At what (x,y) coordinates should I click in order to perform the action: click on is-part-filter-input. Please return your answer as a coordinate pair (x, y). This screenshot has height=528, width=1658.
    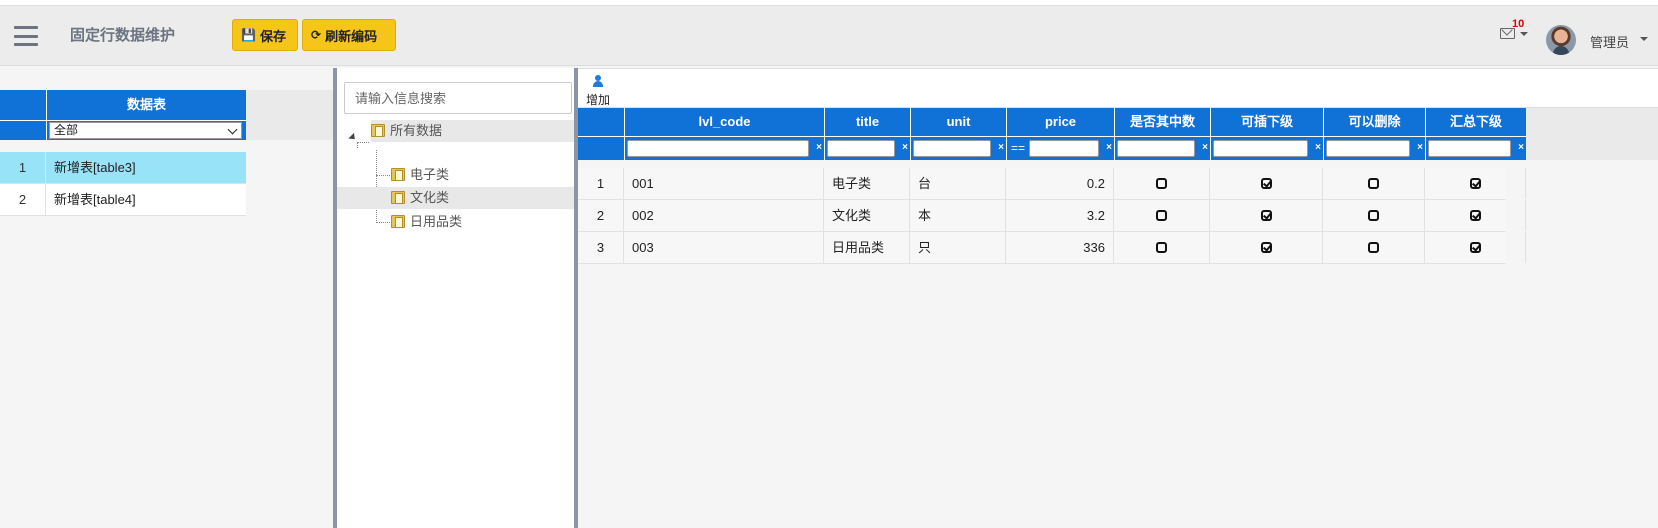
    Looking at the image, I should click on (1156, 148).